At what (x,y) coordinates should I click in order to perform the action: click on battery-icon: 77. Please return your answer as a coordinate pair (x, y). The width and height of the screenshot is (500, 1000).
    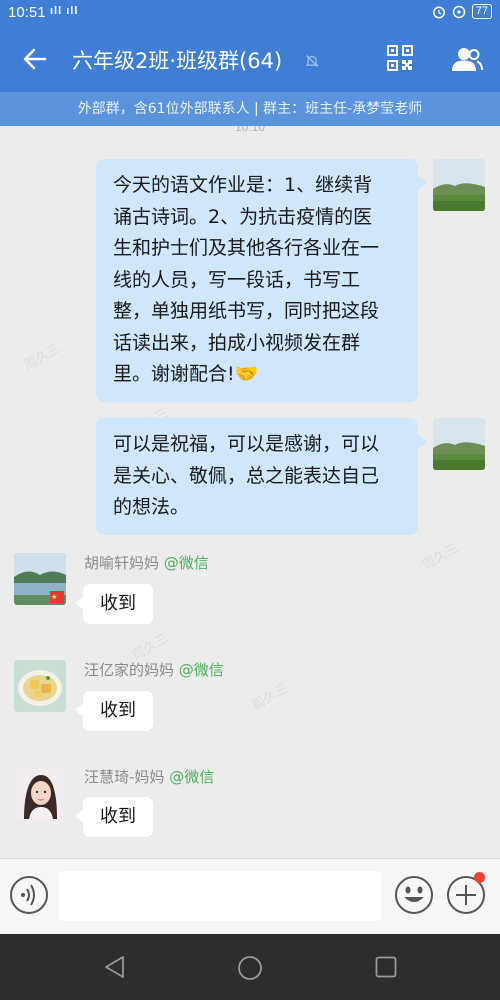
    Looking at the image, I should click on (481, 11).